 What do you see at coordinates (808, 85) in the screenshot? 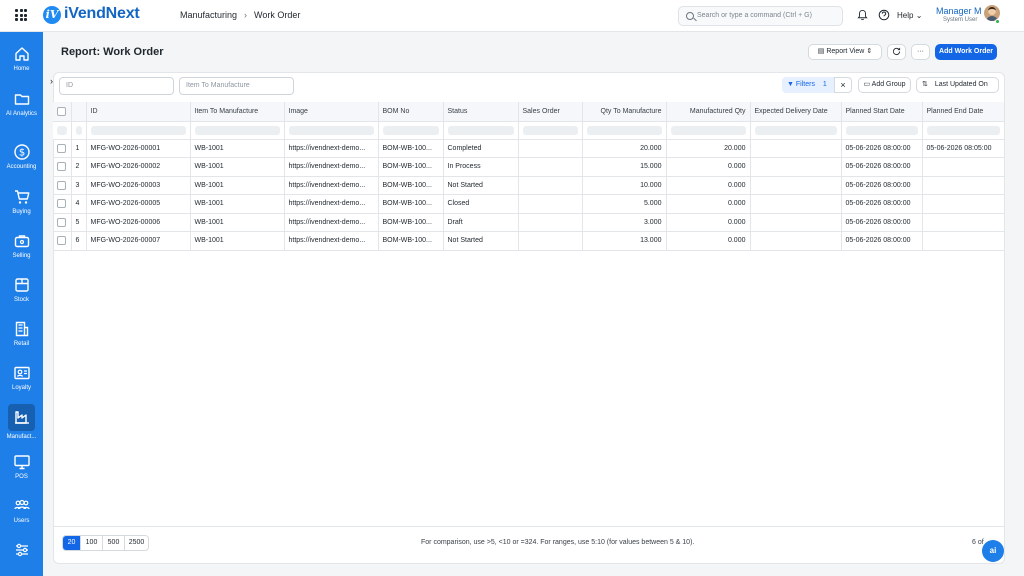
I see `filters-button: ▼ Filters 1` at bounding box center [808, 85].